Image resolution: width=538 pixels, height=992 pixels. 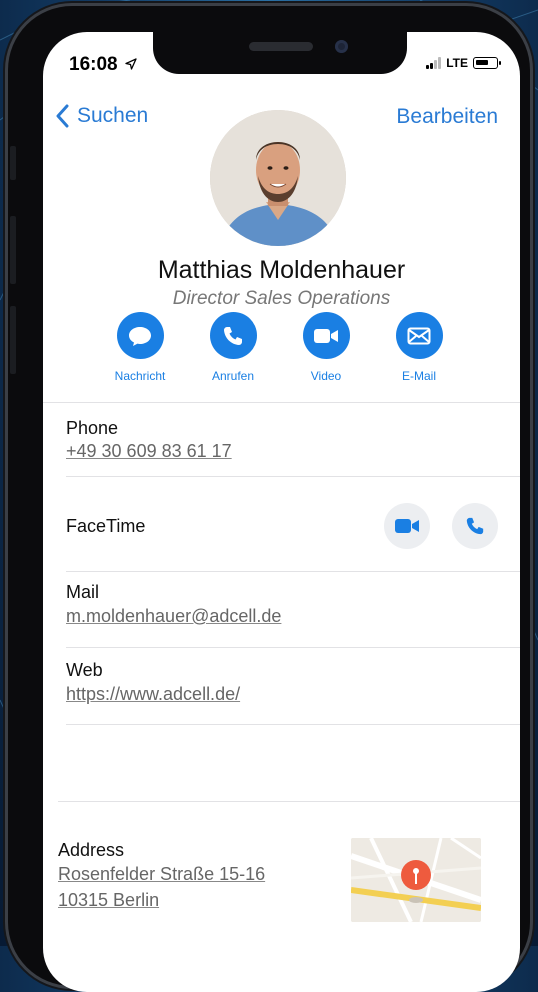 I want to click on call-label: Anrufen, so click(x=233, y=376).